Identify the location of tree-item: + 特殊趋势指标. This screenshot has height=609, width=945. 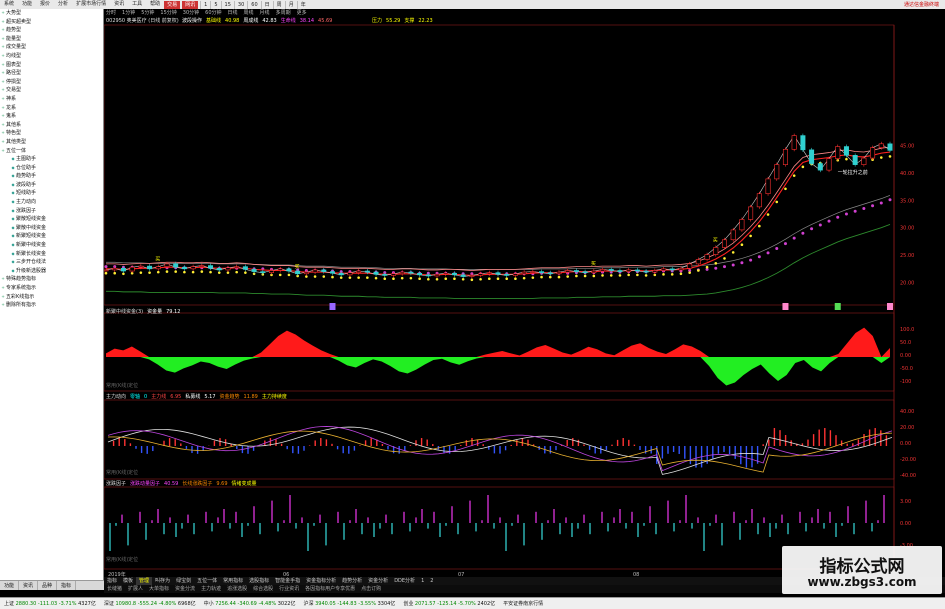
(51, 279).